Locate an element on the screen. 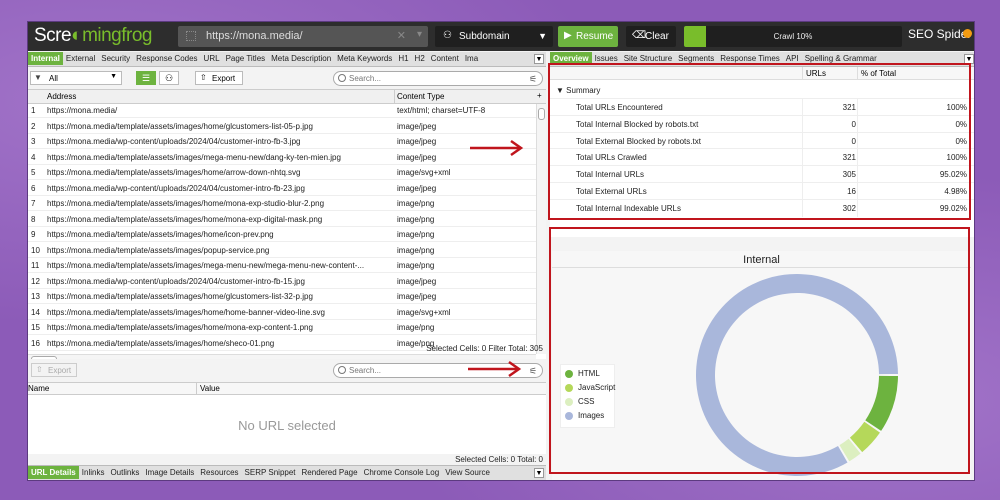  tab-h1: H1 is located at coordinates (403, 58).